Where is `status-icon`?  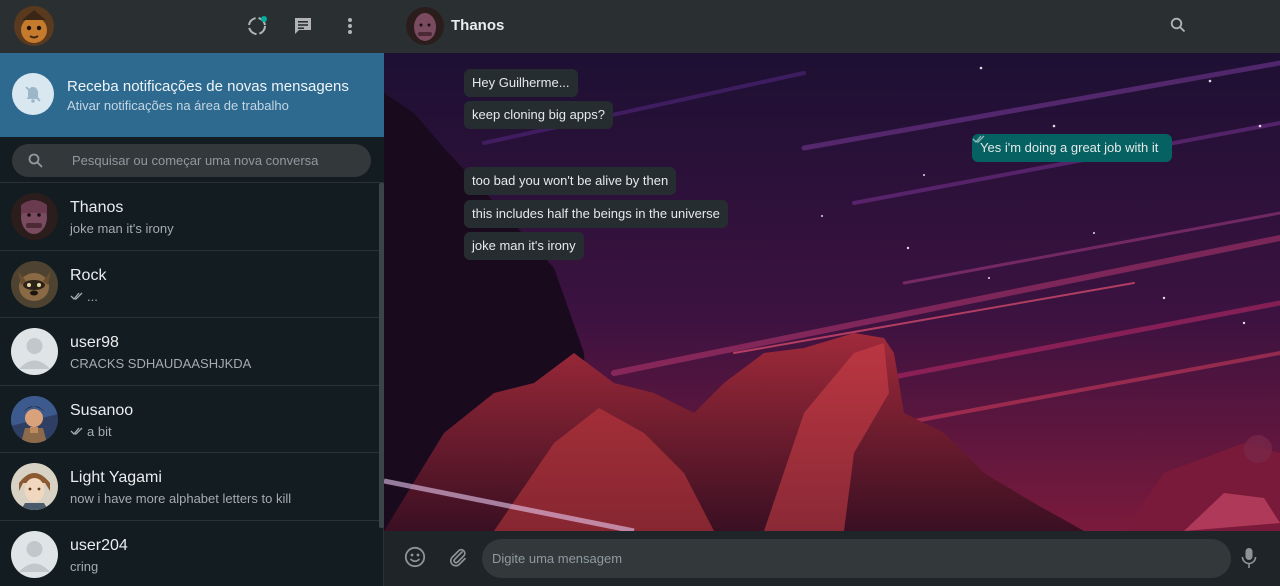
status-icon is located at coordinates (257, 26).